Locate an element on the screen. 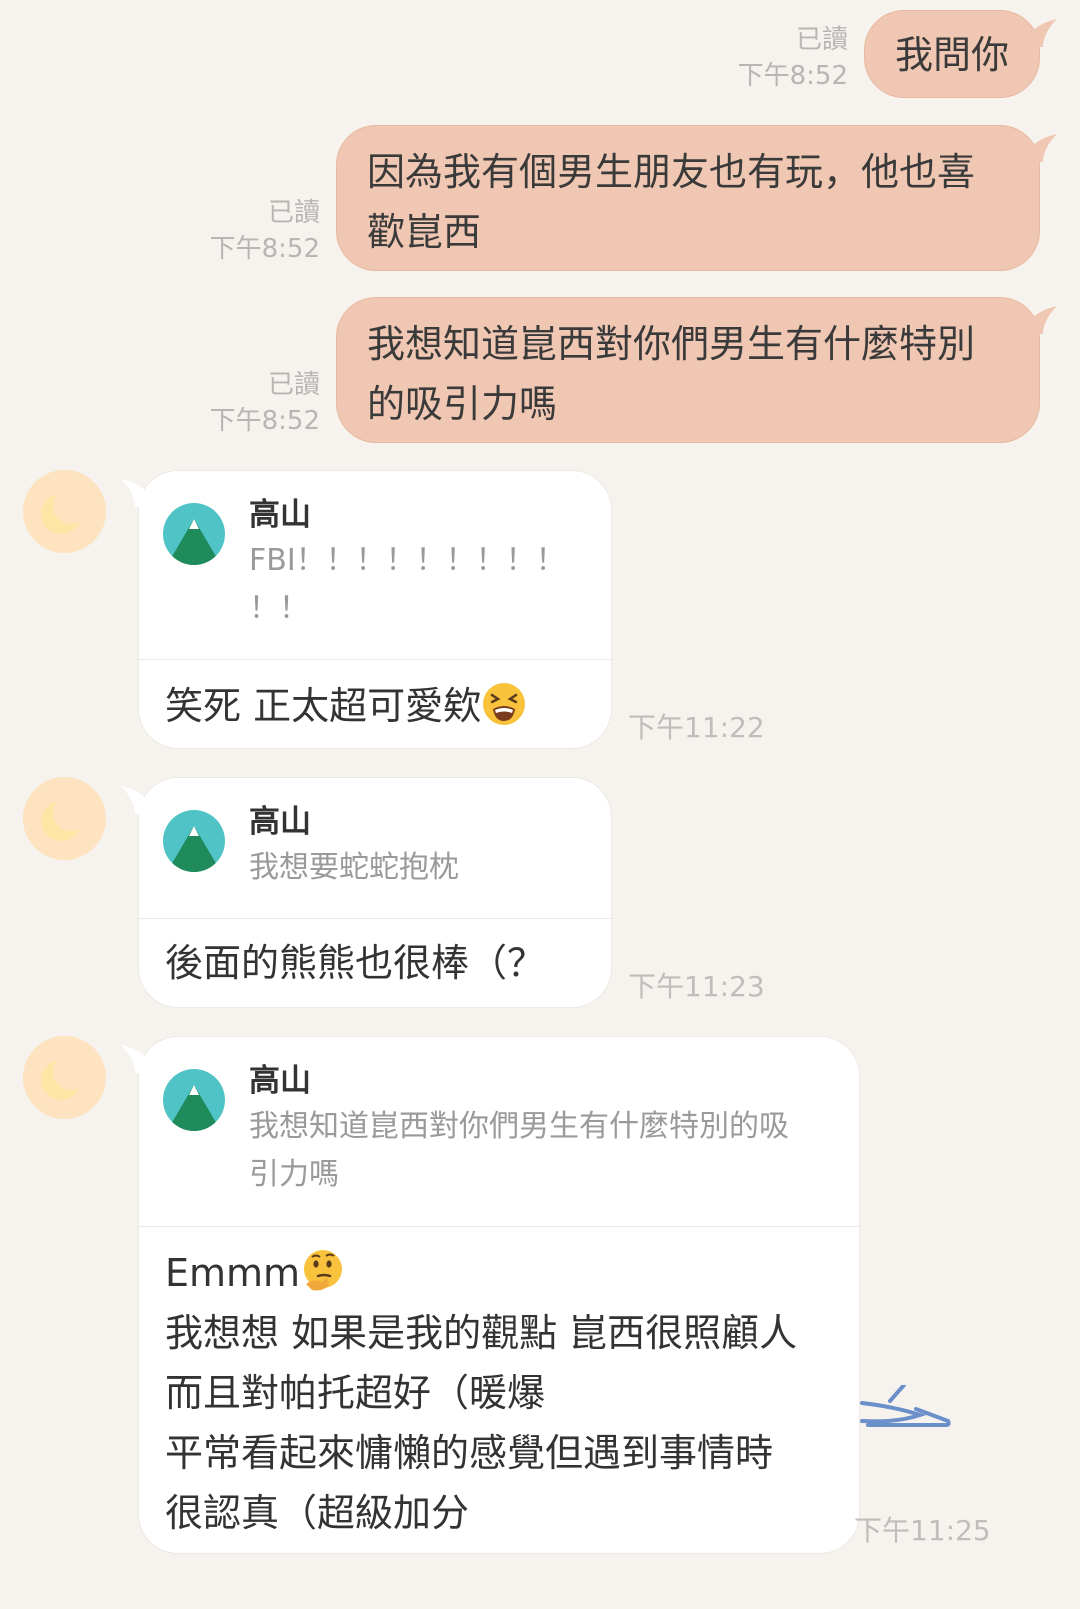 Image resolution: width=1080 pixels, height=1609 pixels. reply-message-card: 高山 FBI！！！！！！！！！ ！！ 笑死 正太超可愛欸 is located at coordinates (366, 609).